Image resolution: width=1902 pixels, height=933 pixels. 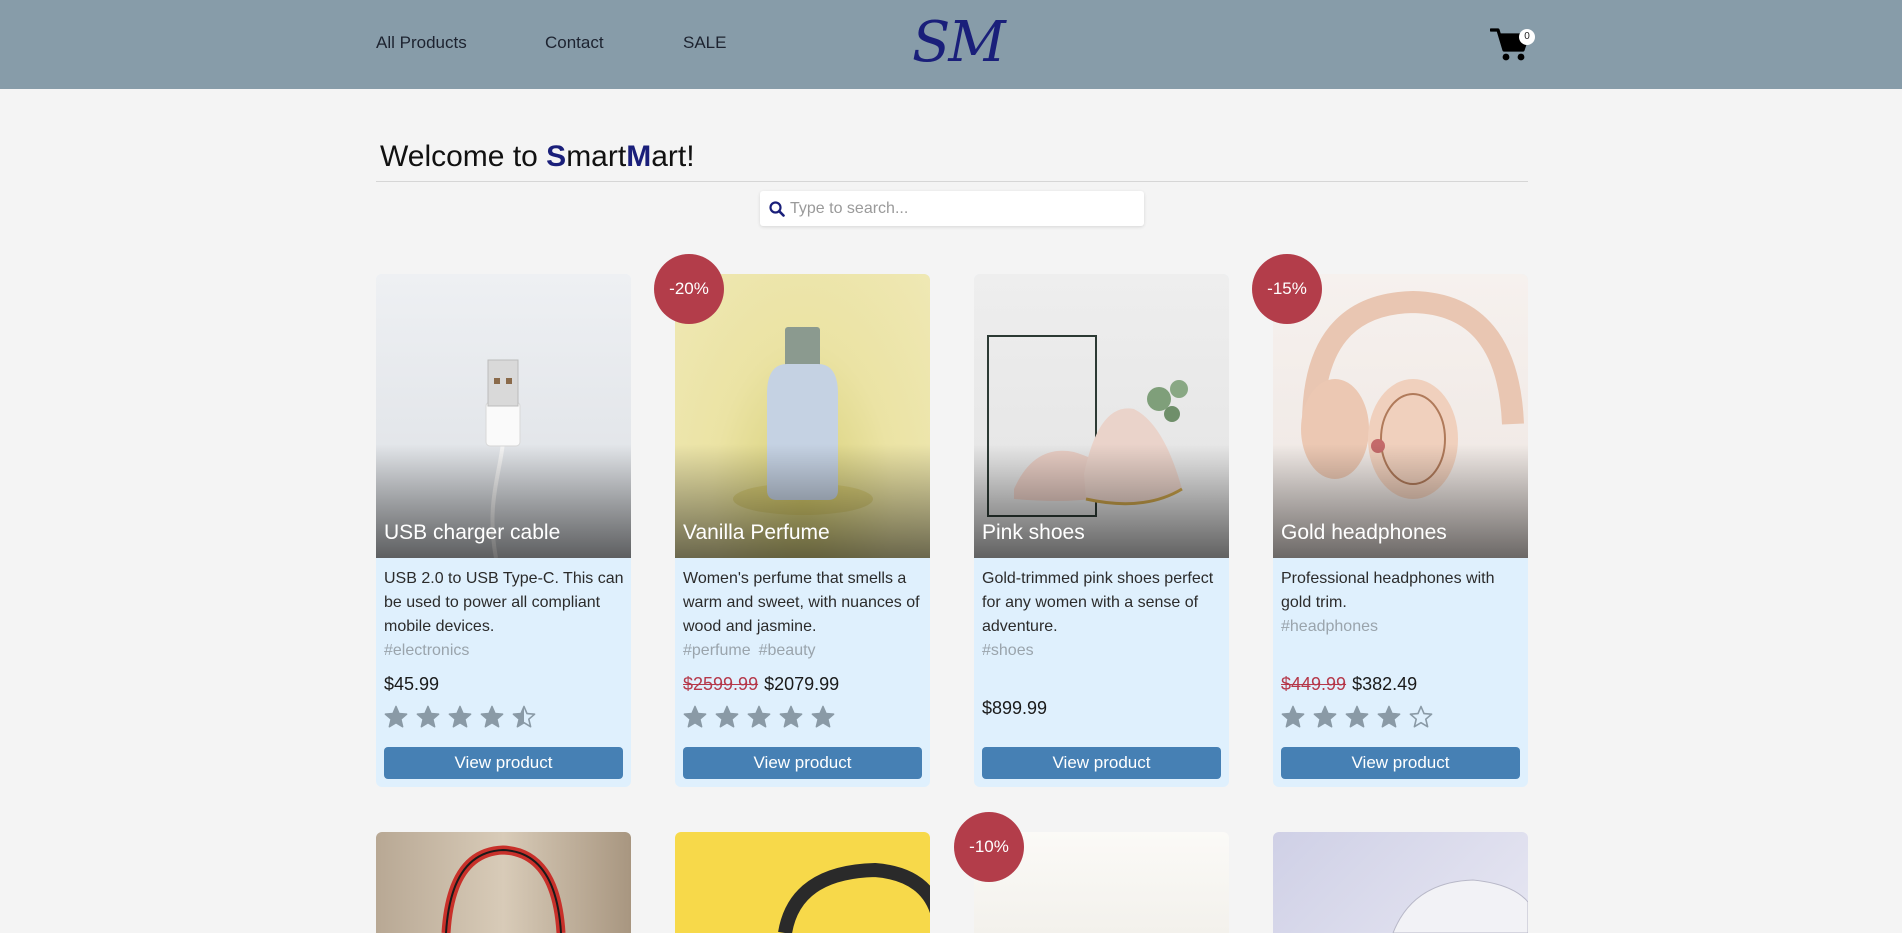 What do you see at coordinates (802, 684) in the screenshot?
I see `current-price: $2079.99` at bounding box center [802, 684].